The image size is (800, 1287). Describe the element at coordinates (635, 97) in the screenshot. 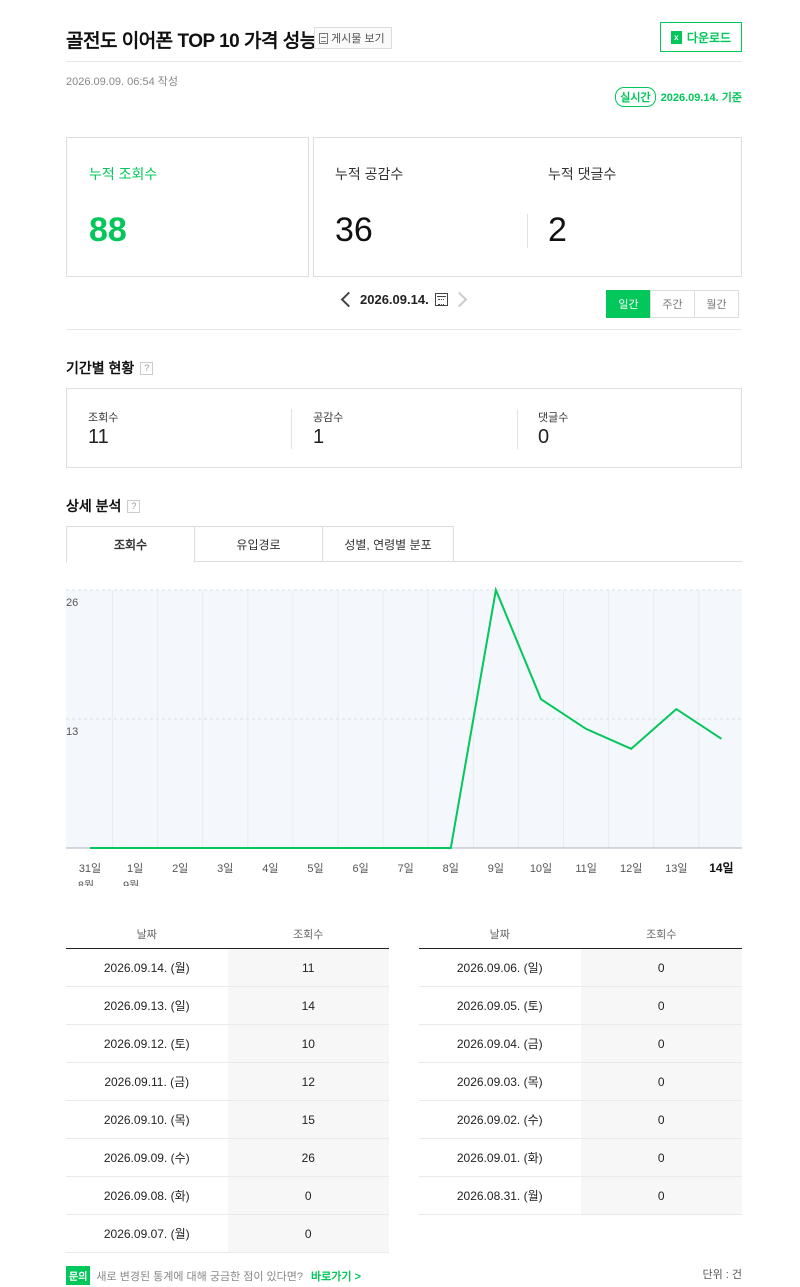

I see `realtime-badge: 실시간` at that location.